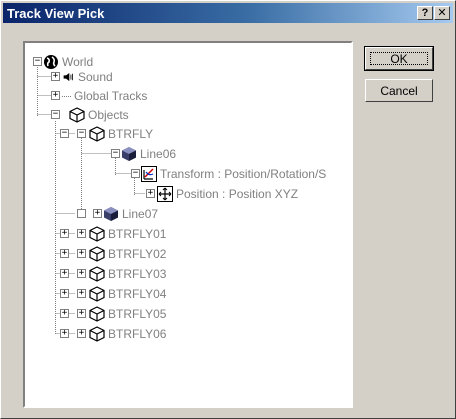 This screenshot has height=419, width=456. Describe the element at coordinates (150, 193) in the screenshot. I see `expander-position: +` at that location.